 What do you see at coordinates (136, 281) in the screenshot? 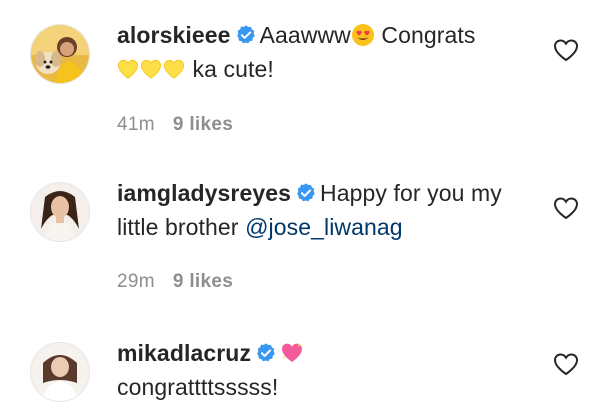
I see `comment-time: 29m` at bounding box center [136, 281].